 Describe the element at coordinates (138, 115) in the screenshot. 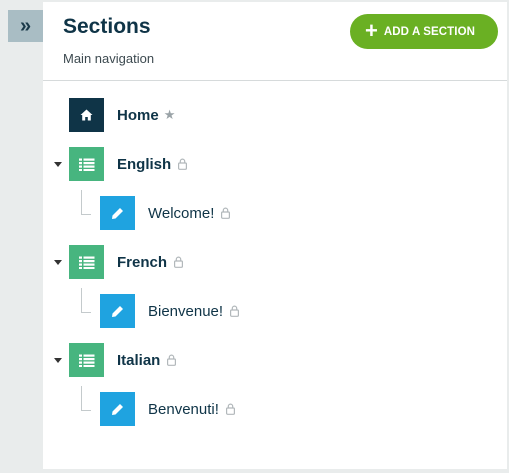

I see `tree-item-label: Home` at that location.